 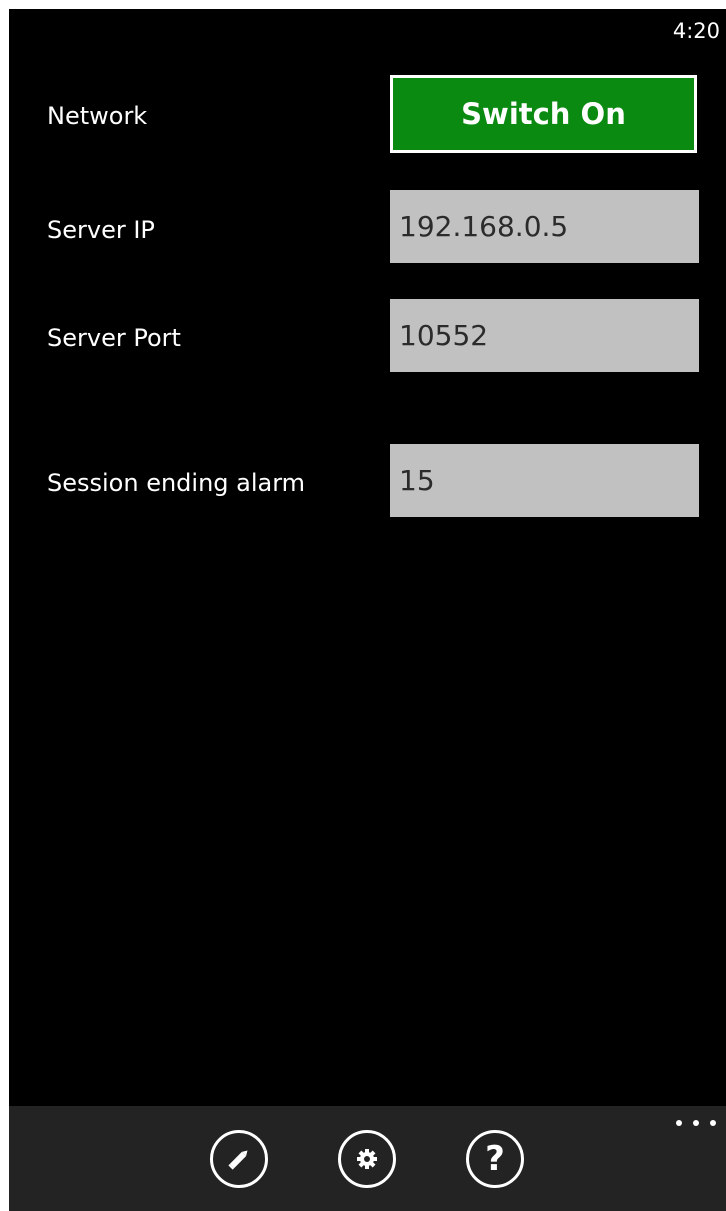 I want to click on session-alarm-field, so click(x=544, y=480).